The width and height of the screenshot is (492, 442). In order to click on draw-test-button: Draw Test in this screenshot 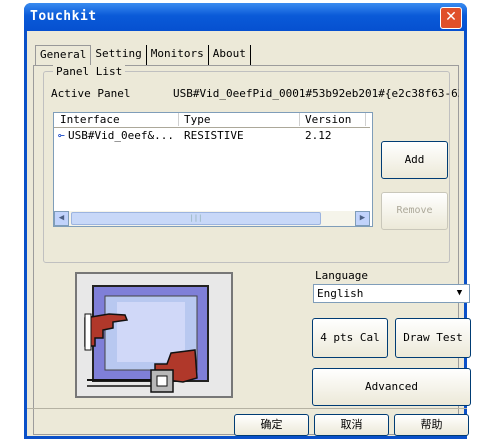, I will do `click(433, 338)`.